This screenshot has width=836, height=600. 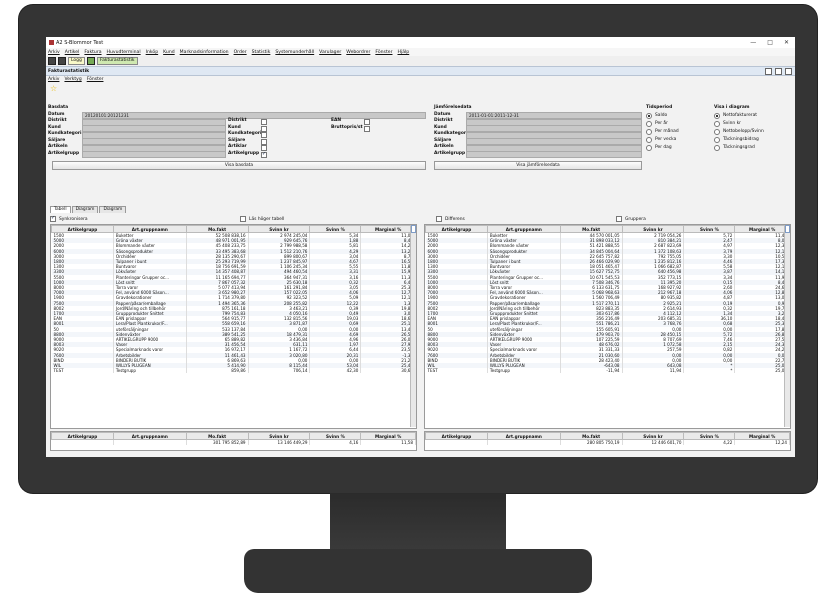 I want to click on inner-menu-arkiv: Arkiv, so click(x=53, y=79).